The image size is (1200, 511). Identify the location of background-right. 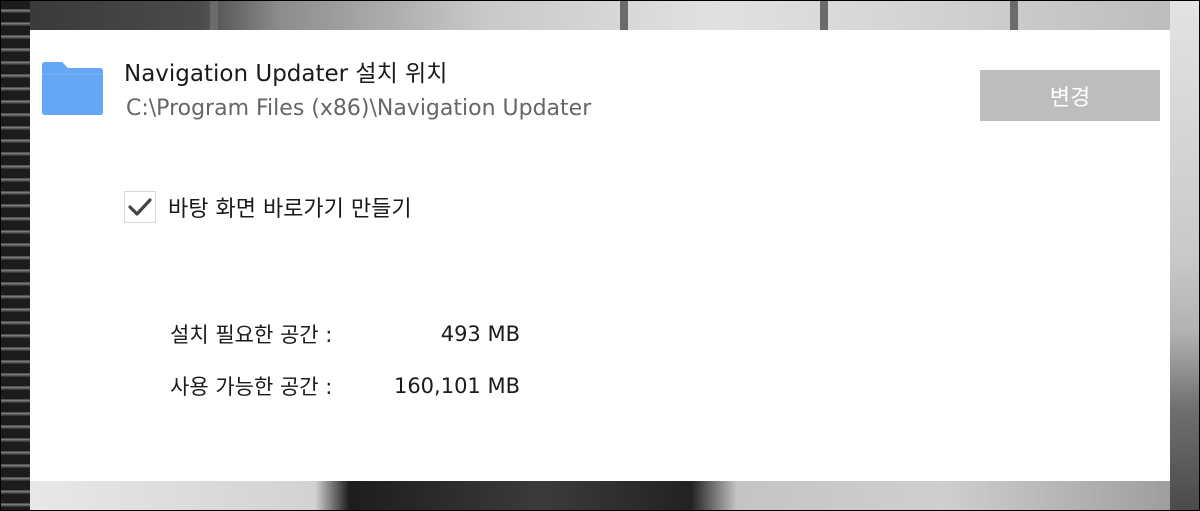
(1185, 255).